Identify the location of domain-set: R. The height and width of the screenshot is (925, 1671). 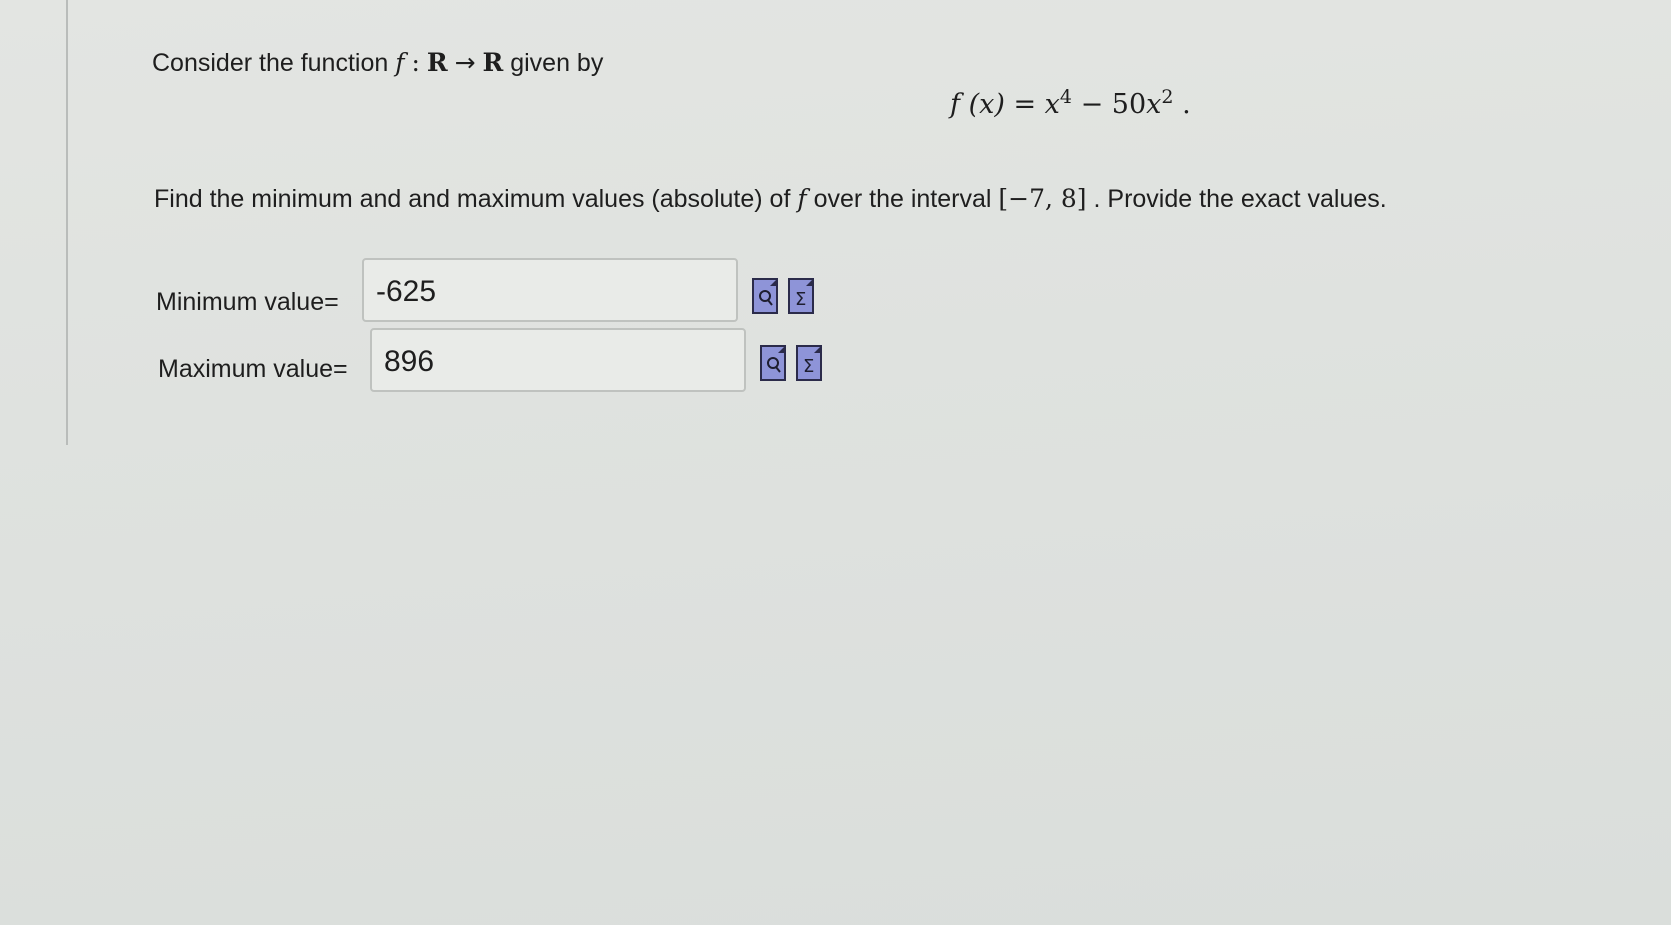
(437, 62).